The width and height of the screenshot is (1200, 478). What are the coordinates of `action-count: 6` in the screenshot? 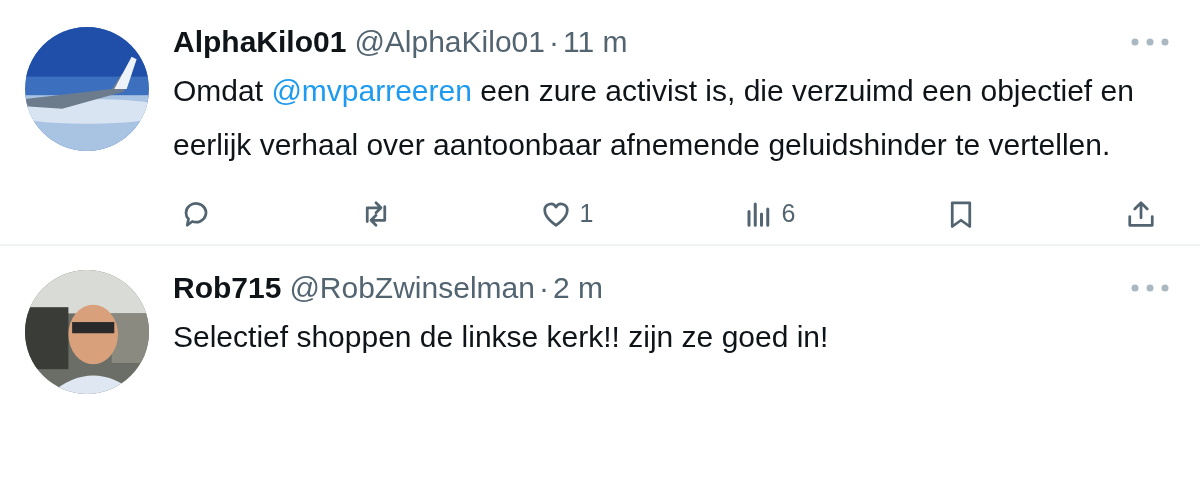 It's located at (788, 214).